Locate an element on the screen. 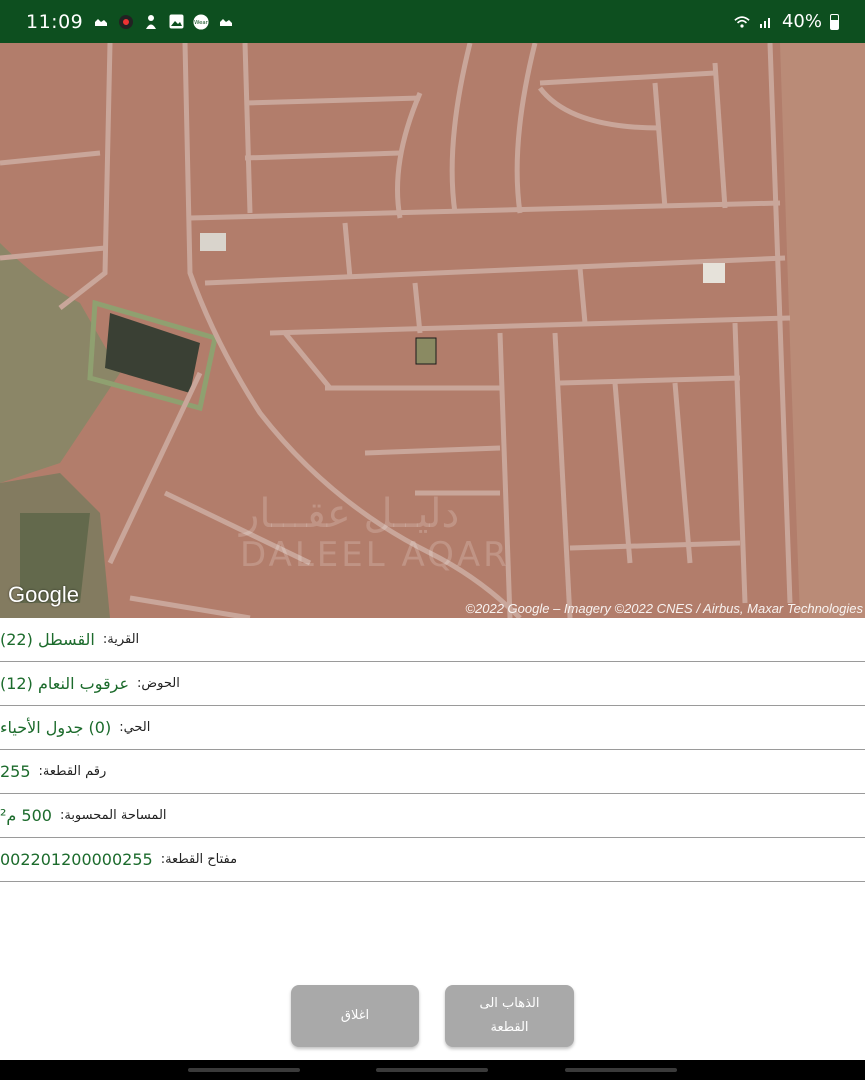 The image size is (865, 1080). wifi-icon is located at coordinates (742, 22).